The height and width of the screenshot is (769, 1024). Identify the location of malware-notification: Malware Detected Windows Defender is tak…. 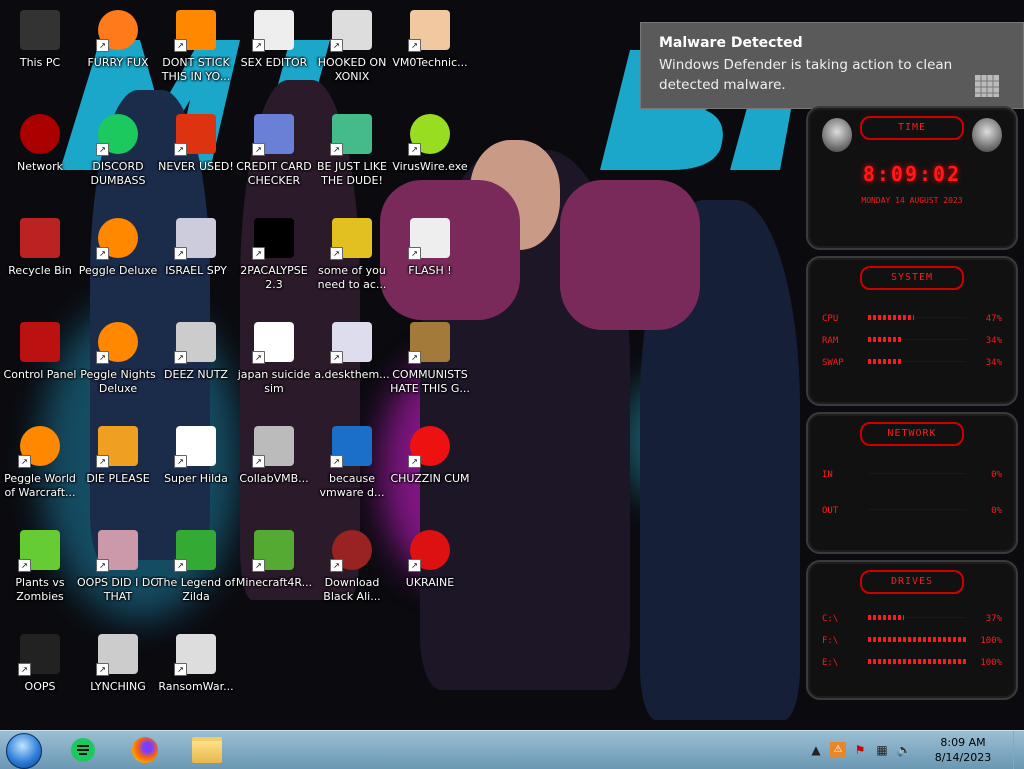
(832, 65).